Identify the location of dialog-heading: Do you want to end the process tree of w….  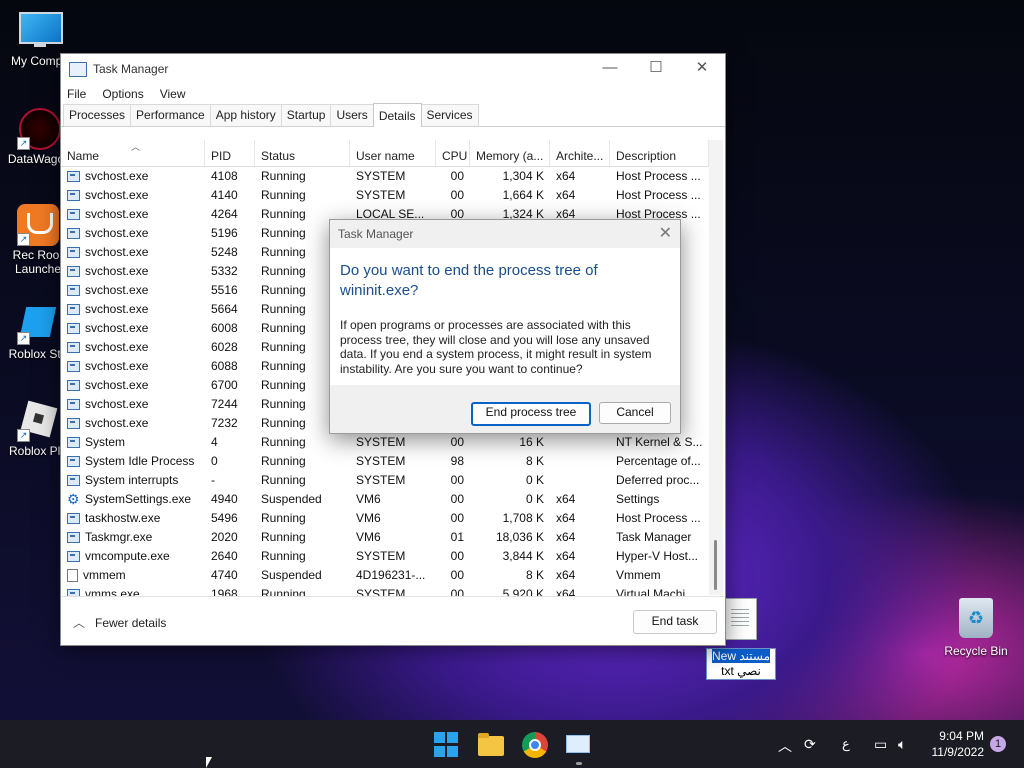
(469, 280).